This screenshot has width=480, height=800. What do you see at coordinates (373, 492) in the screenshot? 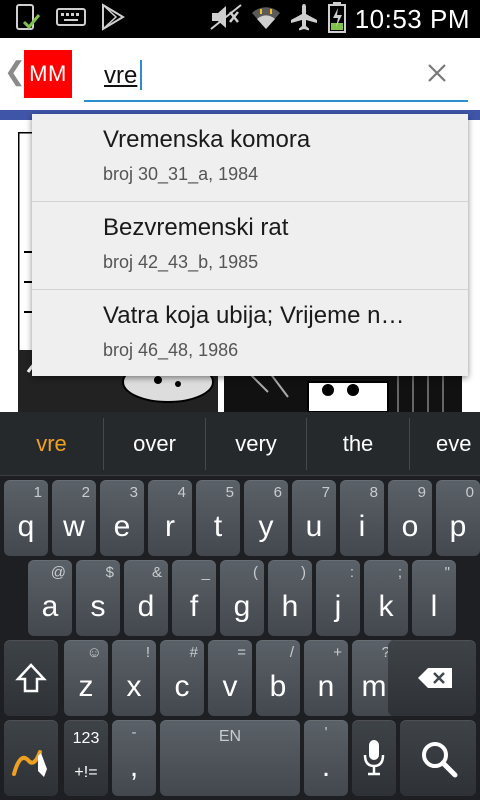
I see `key-alt-label: 8` at bounding box center [373, 492].